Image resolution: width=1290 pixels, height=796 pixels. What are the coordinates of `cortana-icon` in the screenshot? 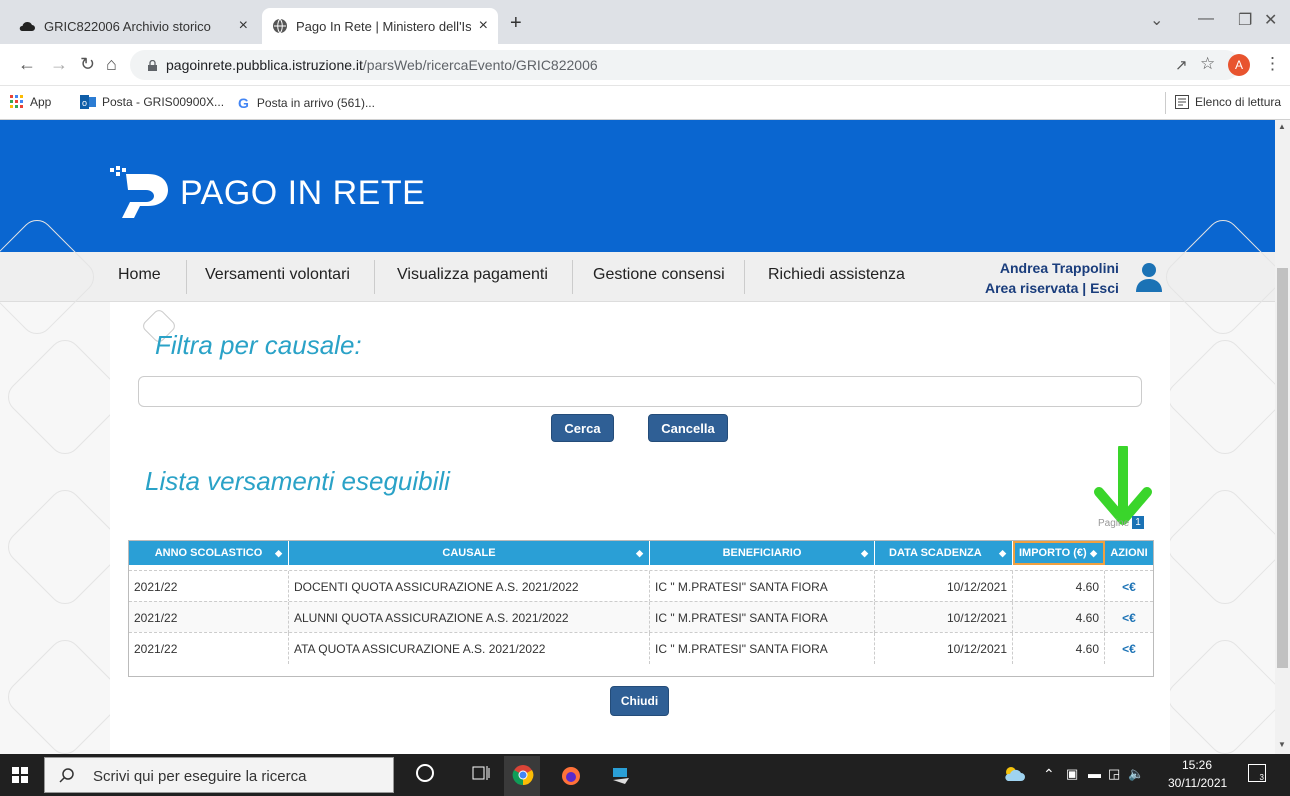 It's located at (425, 773).